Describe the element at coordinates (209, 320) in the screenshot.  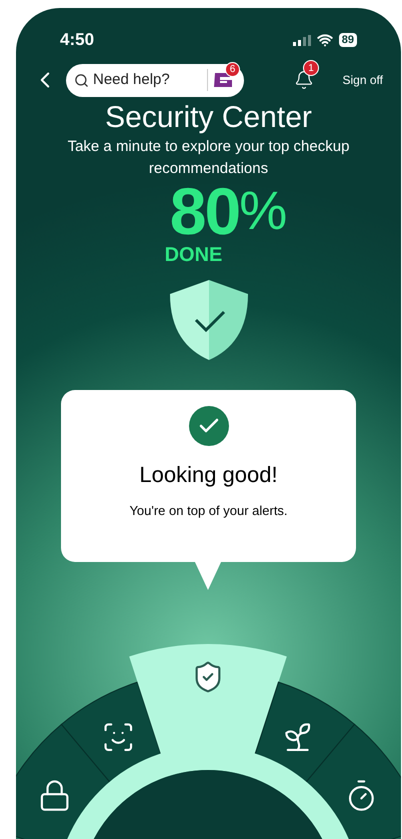
I see `shield-check-icon` at that location.